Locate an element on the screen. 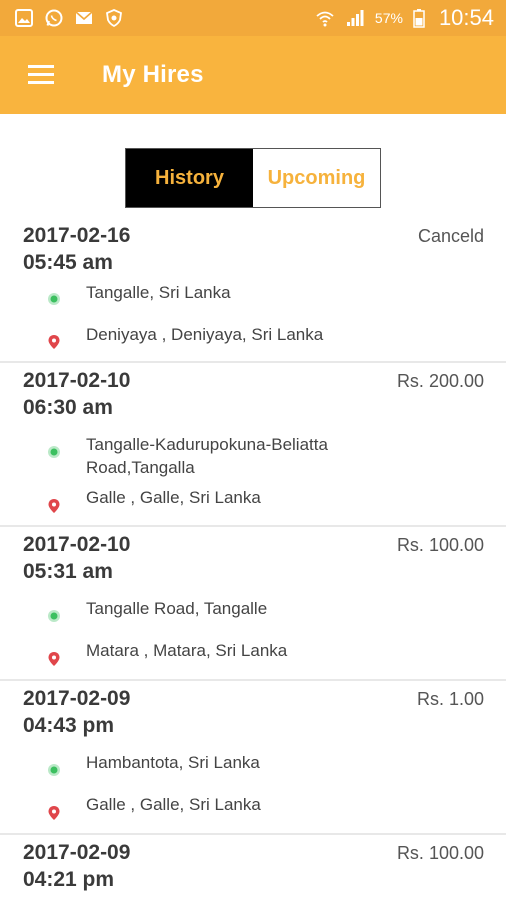 This screenshot has height=910, width=506. hire-time: 05:31 am is located at coordinates (68, 571).